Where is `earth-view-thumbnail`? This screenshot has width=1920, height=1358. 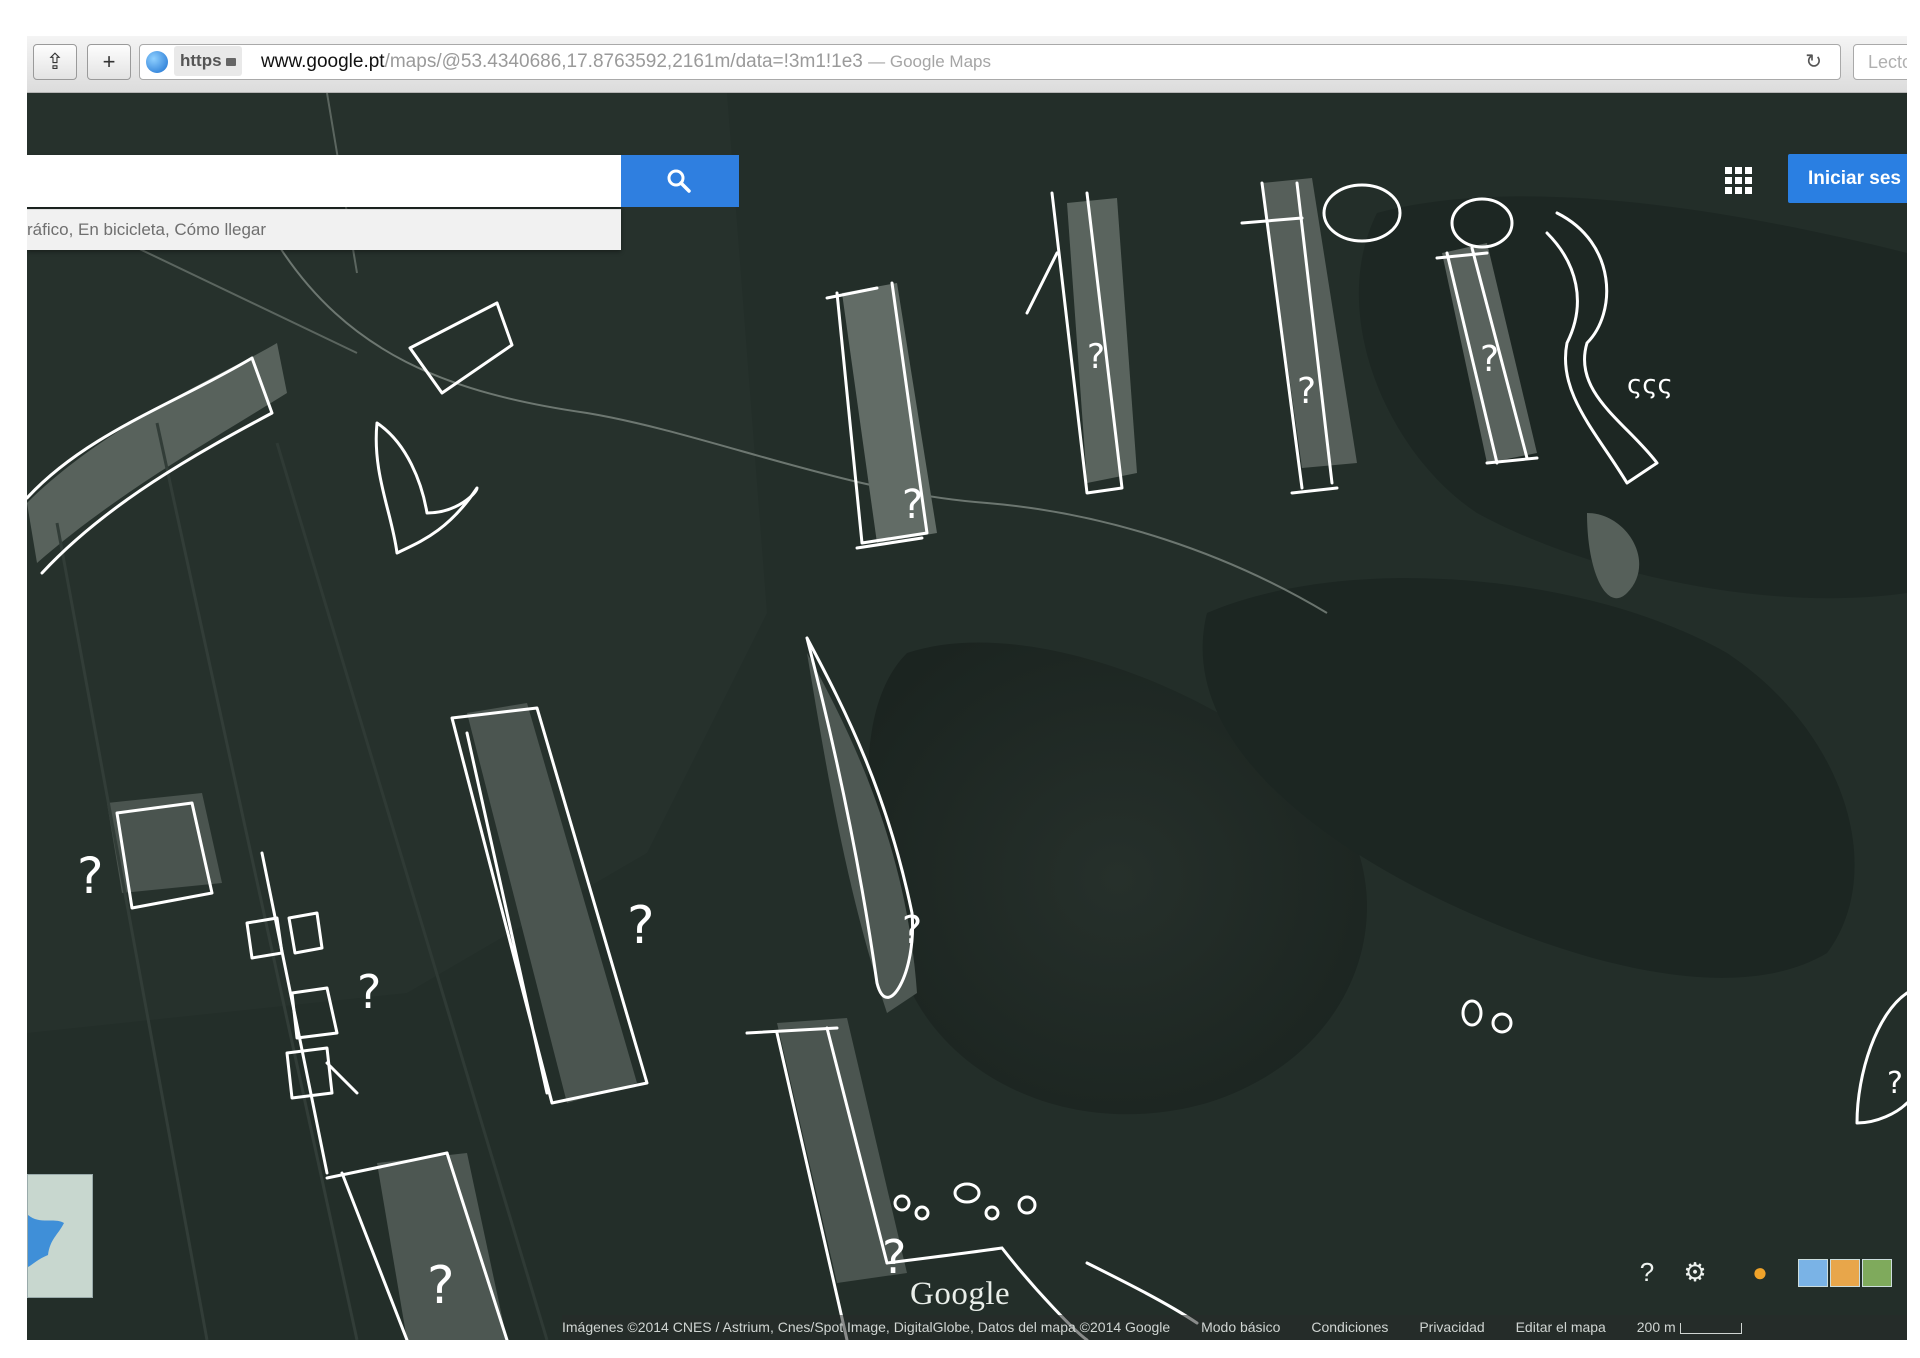
earth-view-thumbnail is located at coordinates (60, 1236).